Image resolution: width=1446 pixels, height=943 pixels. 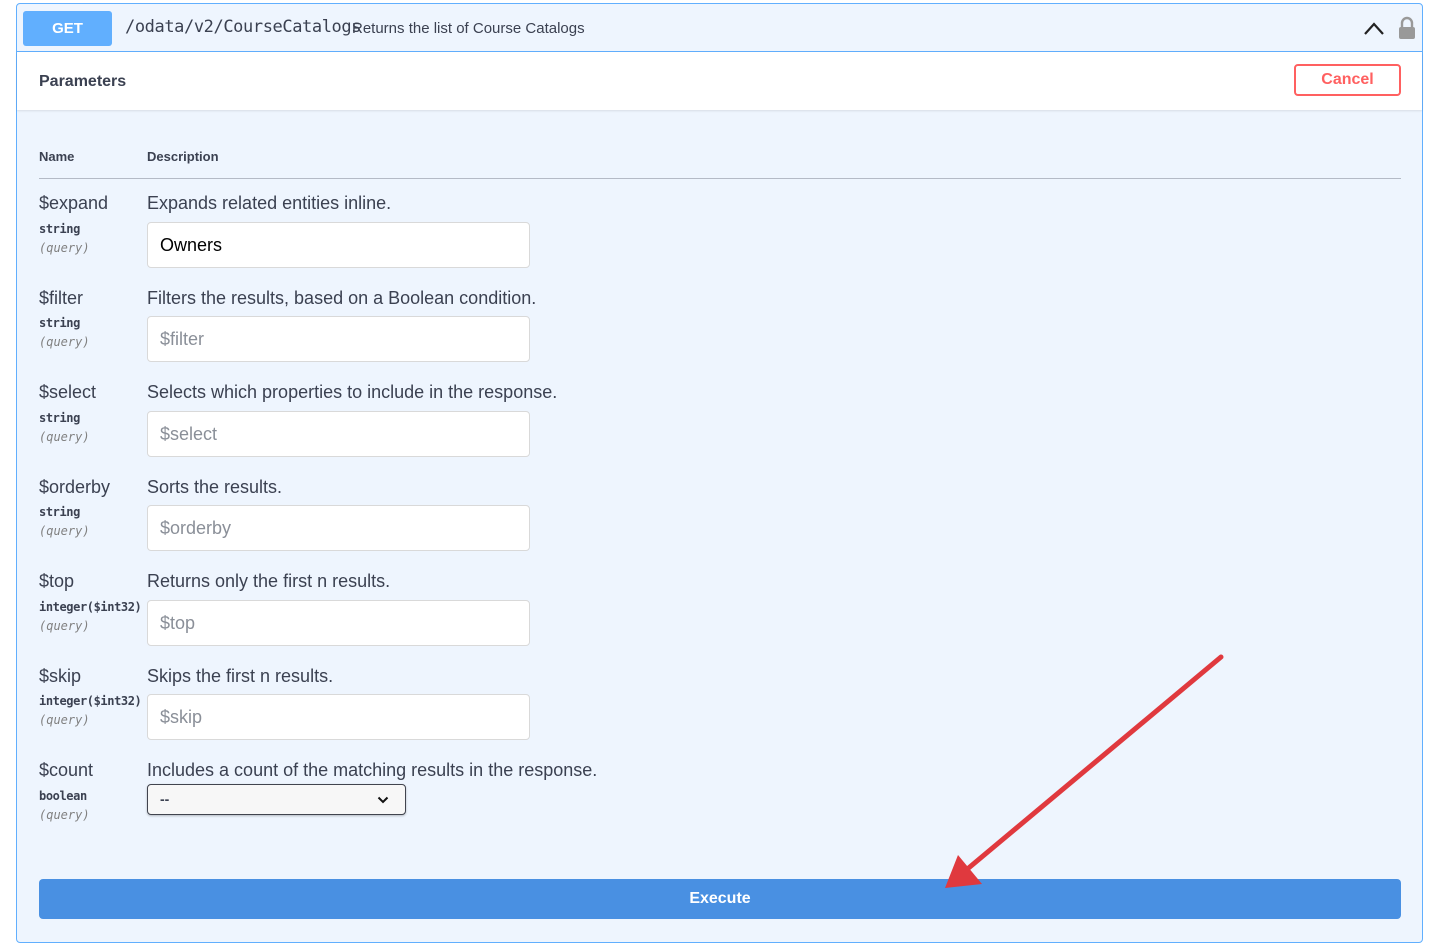 What do you see at coordinates (64, 626) in the screenshot?
I see `param-location-top: (query)` at bounding box center [64, 626].